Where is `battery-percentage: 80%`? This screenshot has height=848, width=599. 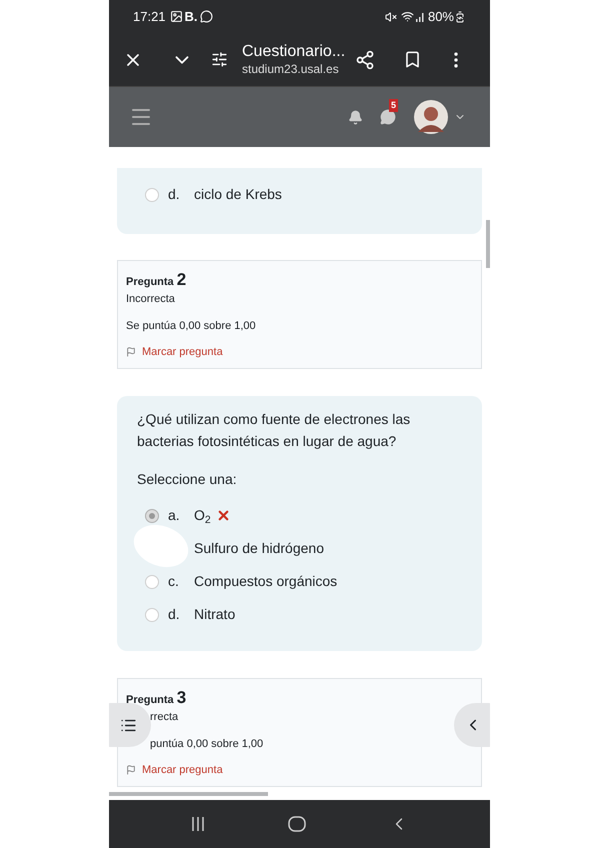 battery-percentage: 80% is located at coordinates (441, 17).